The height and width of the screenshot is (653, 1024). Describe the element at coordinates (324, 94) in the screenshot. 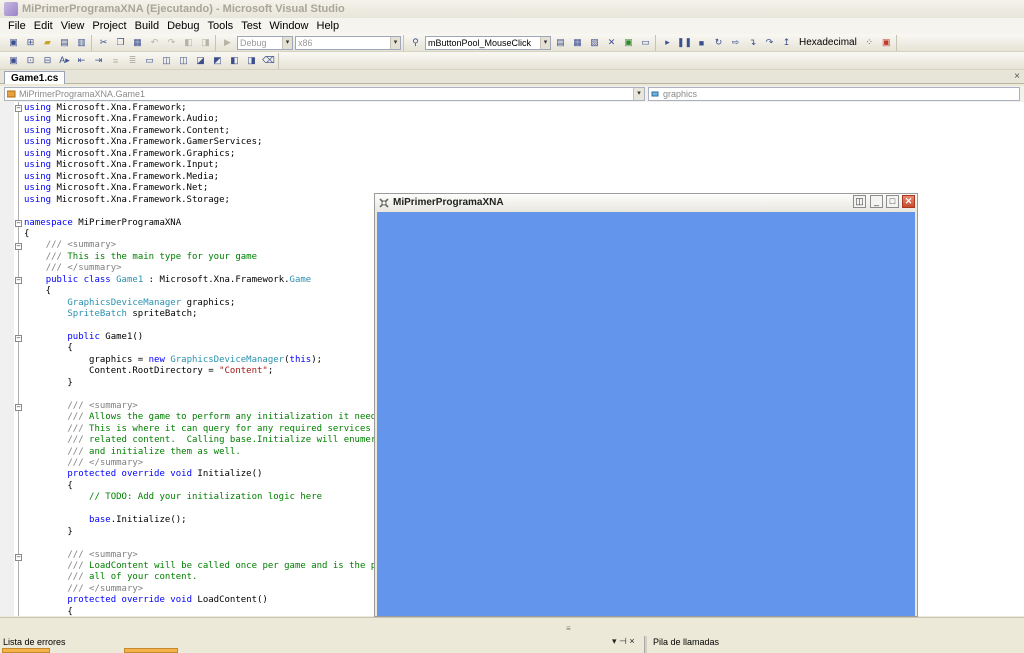

I see `type-dropdown: MiPrimerProgramaXNA.Game1 ▾` at that location.